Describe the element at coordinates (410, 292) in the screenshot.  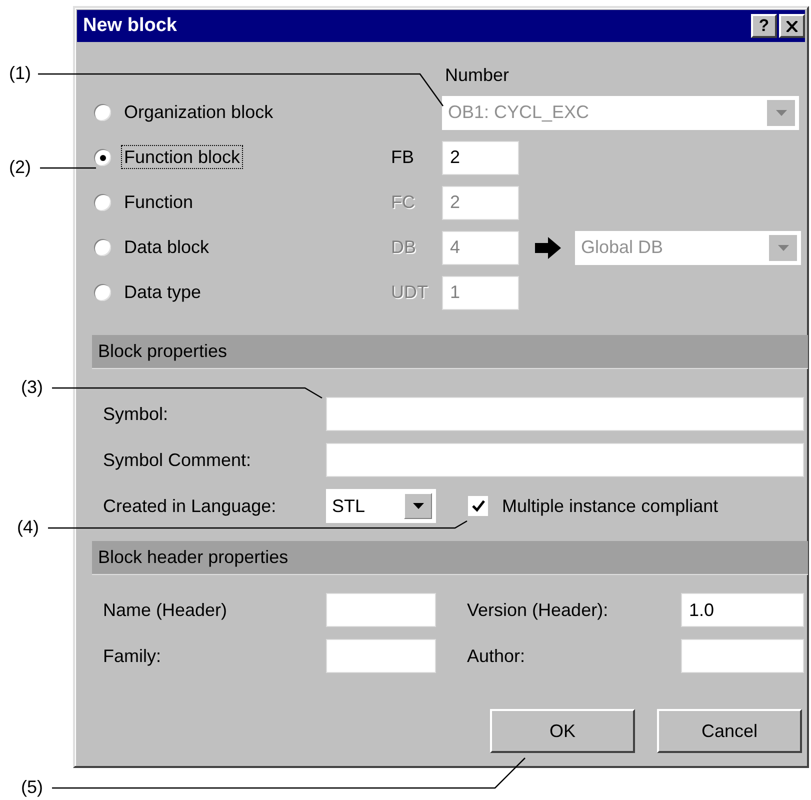
I see `block-prefix: UDT` at that location.